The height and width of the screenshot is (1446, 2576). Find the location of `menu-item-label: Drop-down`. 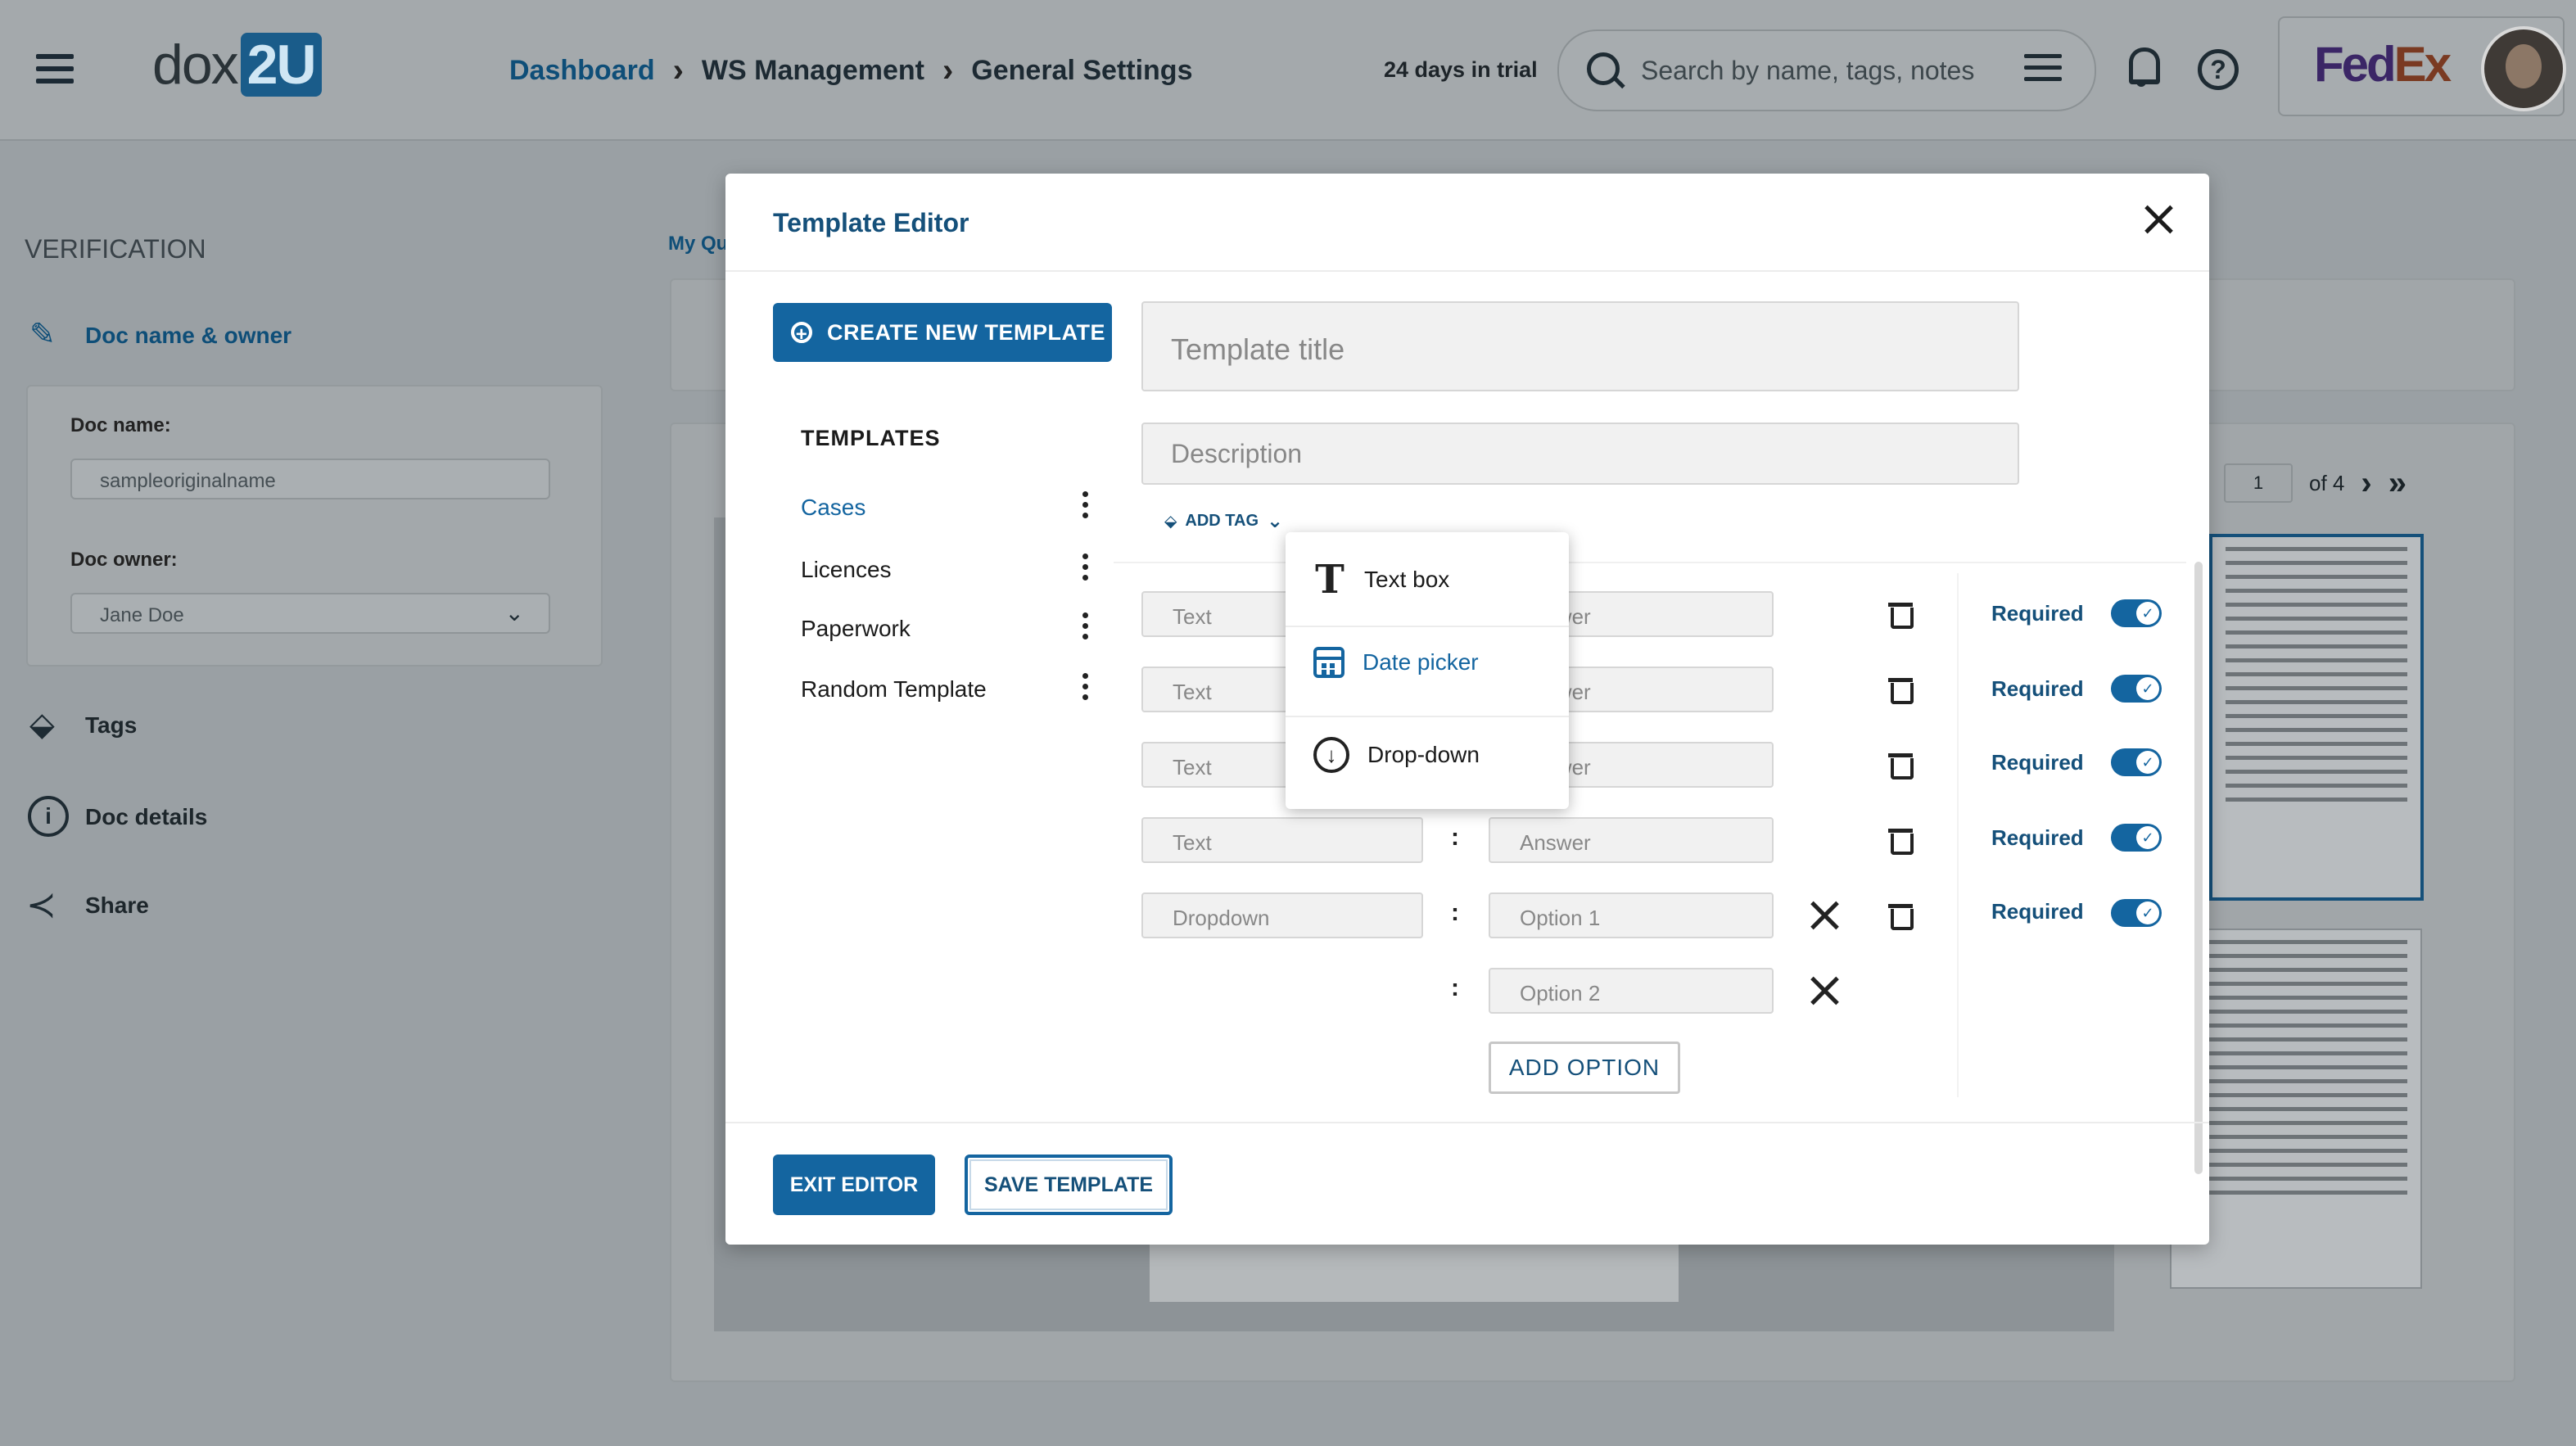

menu-item-label: Drop-down is located at coordinates (1423, 754).